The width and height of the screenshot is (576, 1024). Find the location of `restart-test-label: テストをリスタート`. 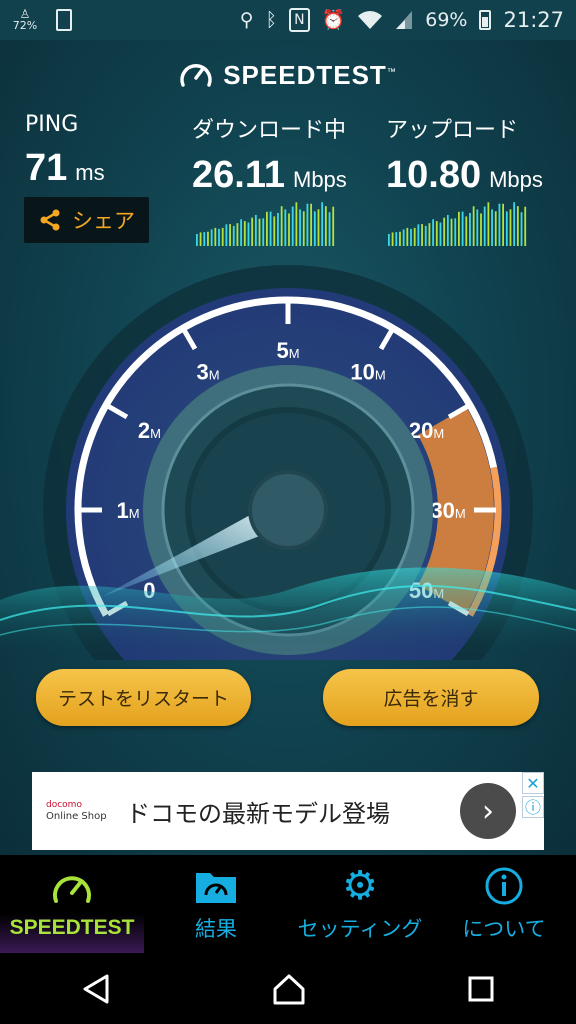

restart-test-label: テストをリスタート is located at coordinates (143, 699).